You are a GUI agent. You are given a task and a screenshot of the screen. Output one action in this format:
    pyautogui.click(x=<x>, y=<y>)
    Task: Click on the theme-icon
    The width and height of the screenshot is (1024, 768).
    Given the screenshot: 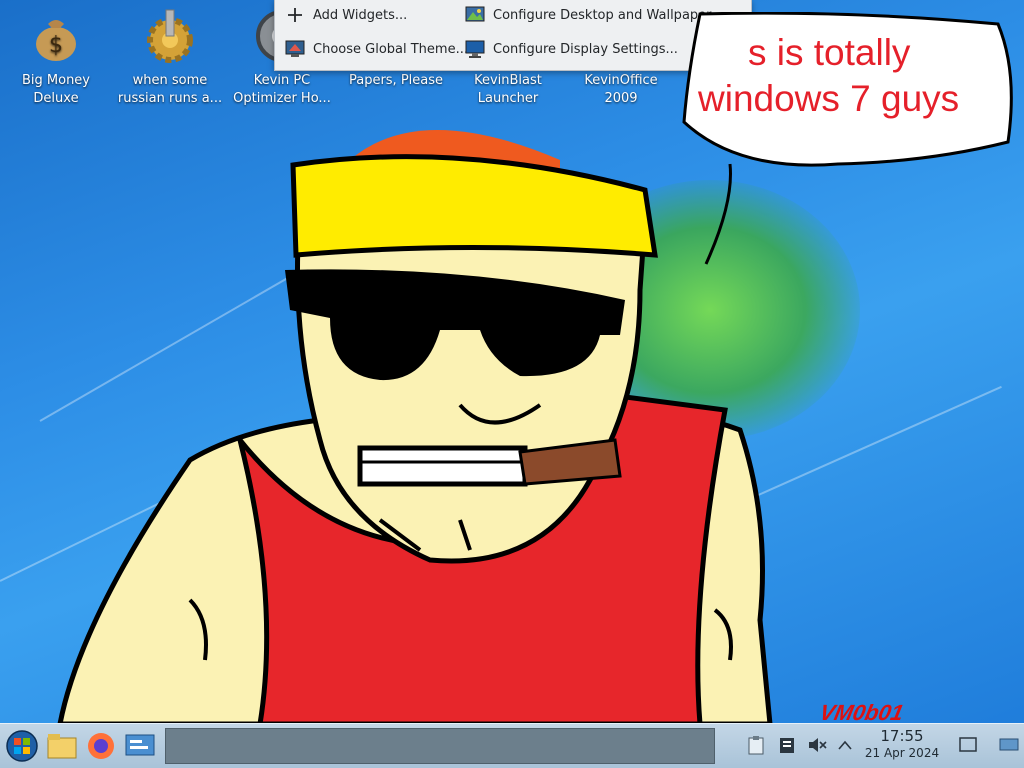 What is the action you would take?
    pyautogui.click(x=295, y=49)
    